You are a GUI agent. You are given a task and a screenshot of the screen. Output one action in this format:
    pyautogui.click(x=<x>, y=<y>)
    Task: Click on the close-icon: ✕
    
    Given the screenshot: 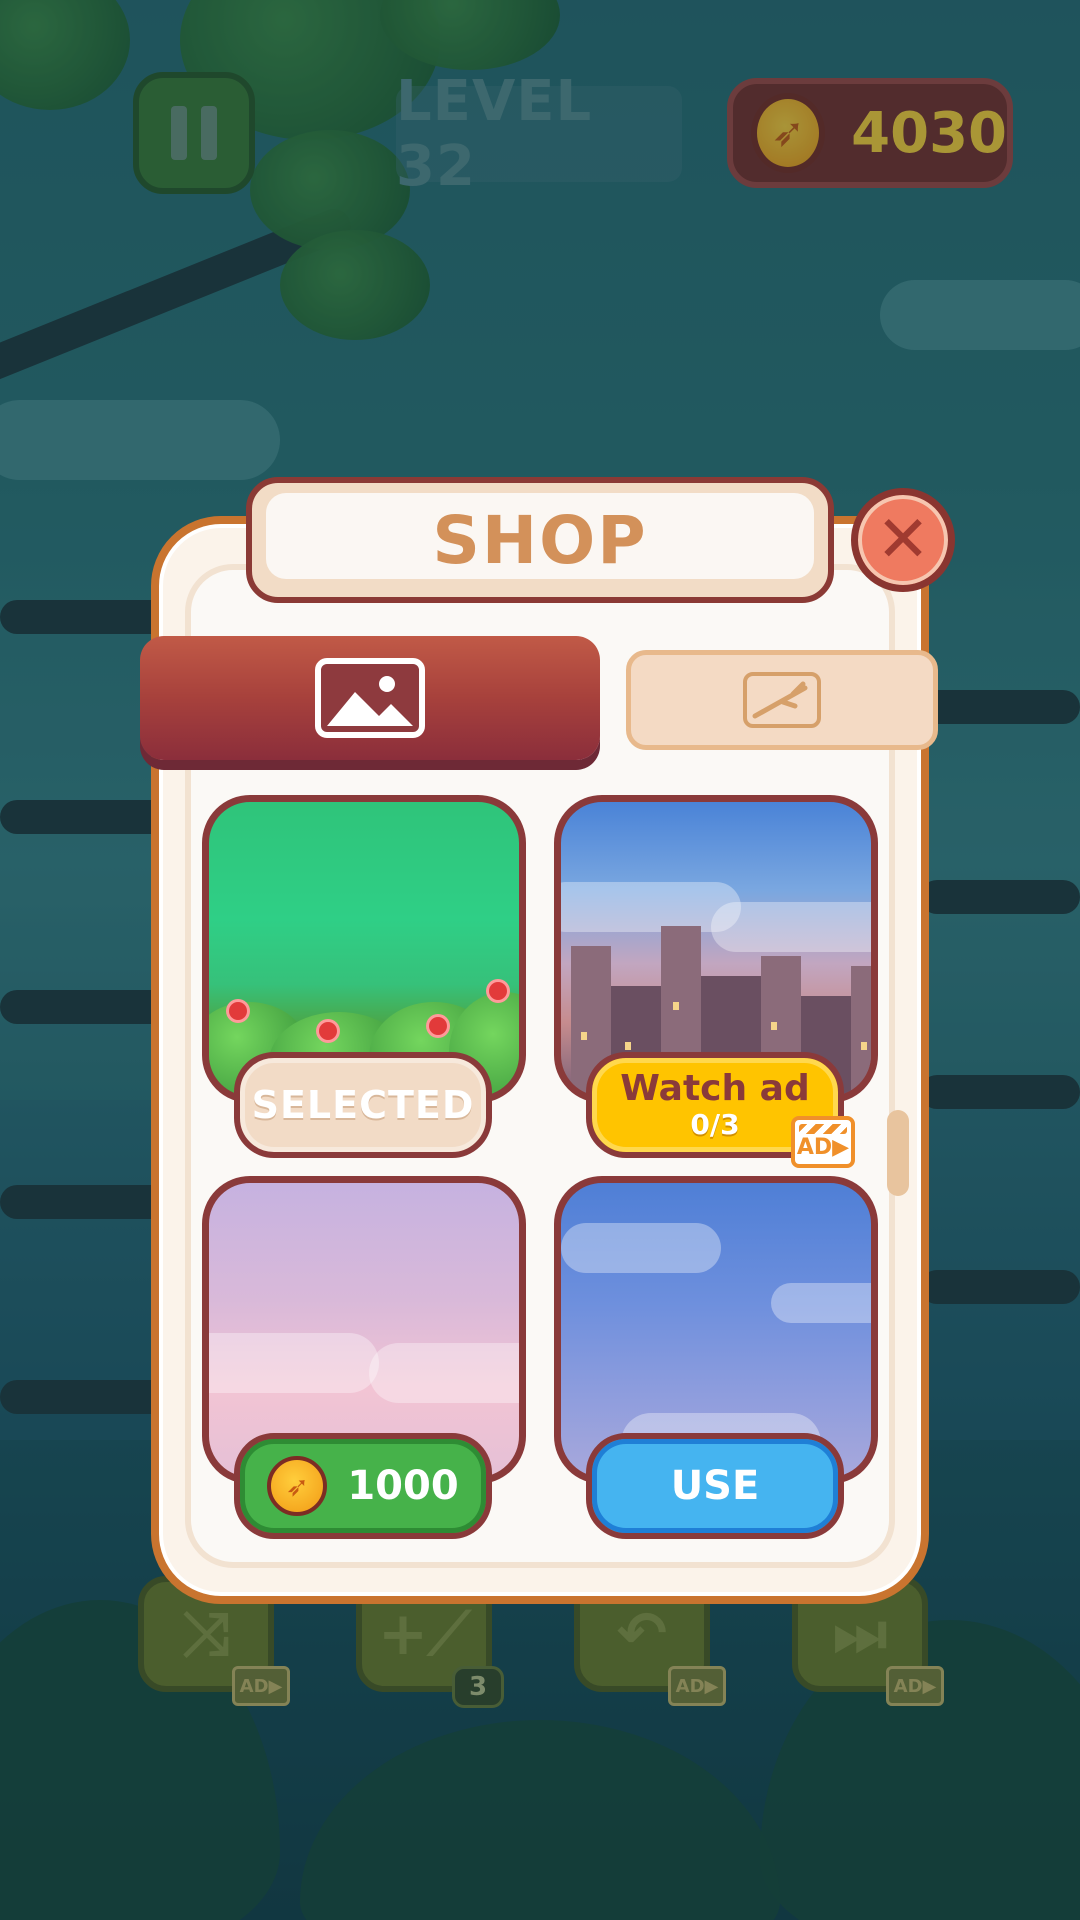 What is the action you would take?
    pyautogui.click(x=903, y=540)
    